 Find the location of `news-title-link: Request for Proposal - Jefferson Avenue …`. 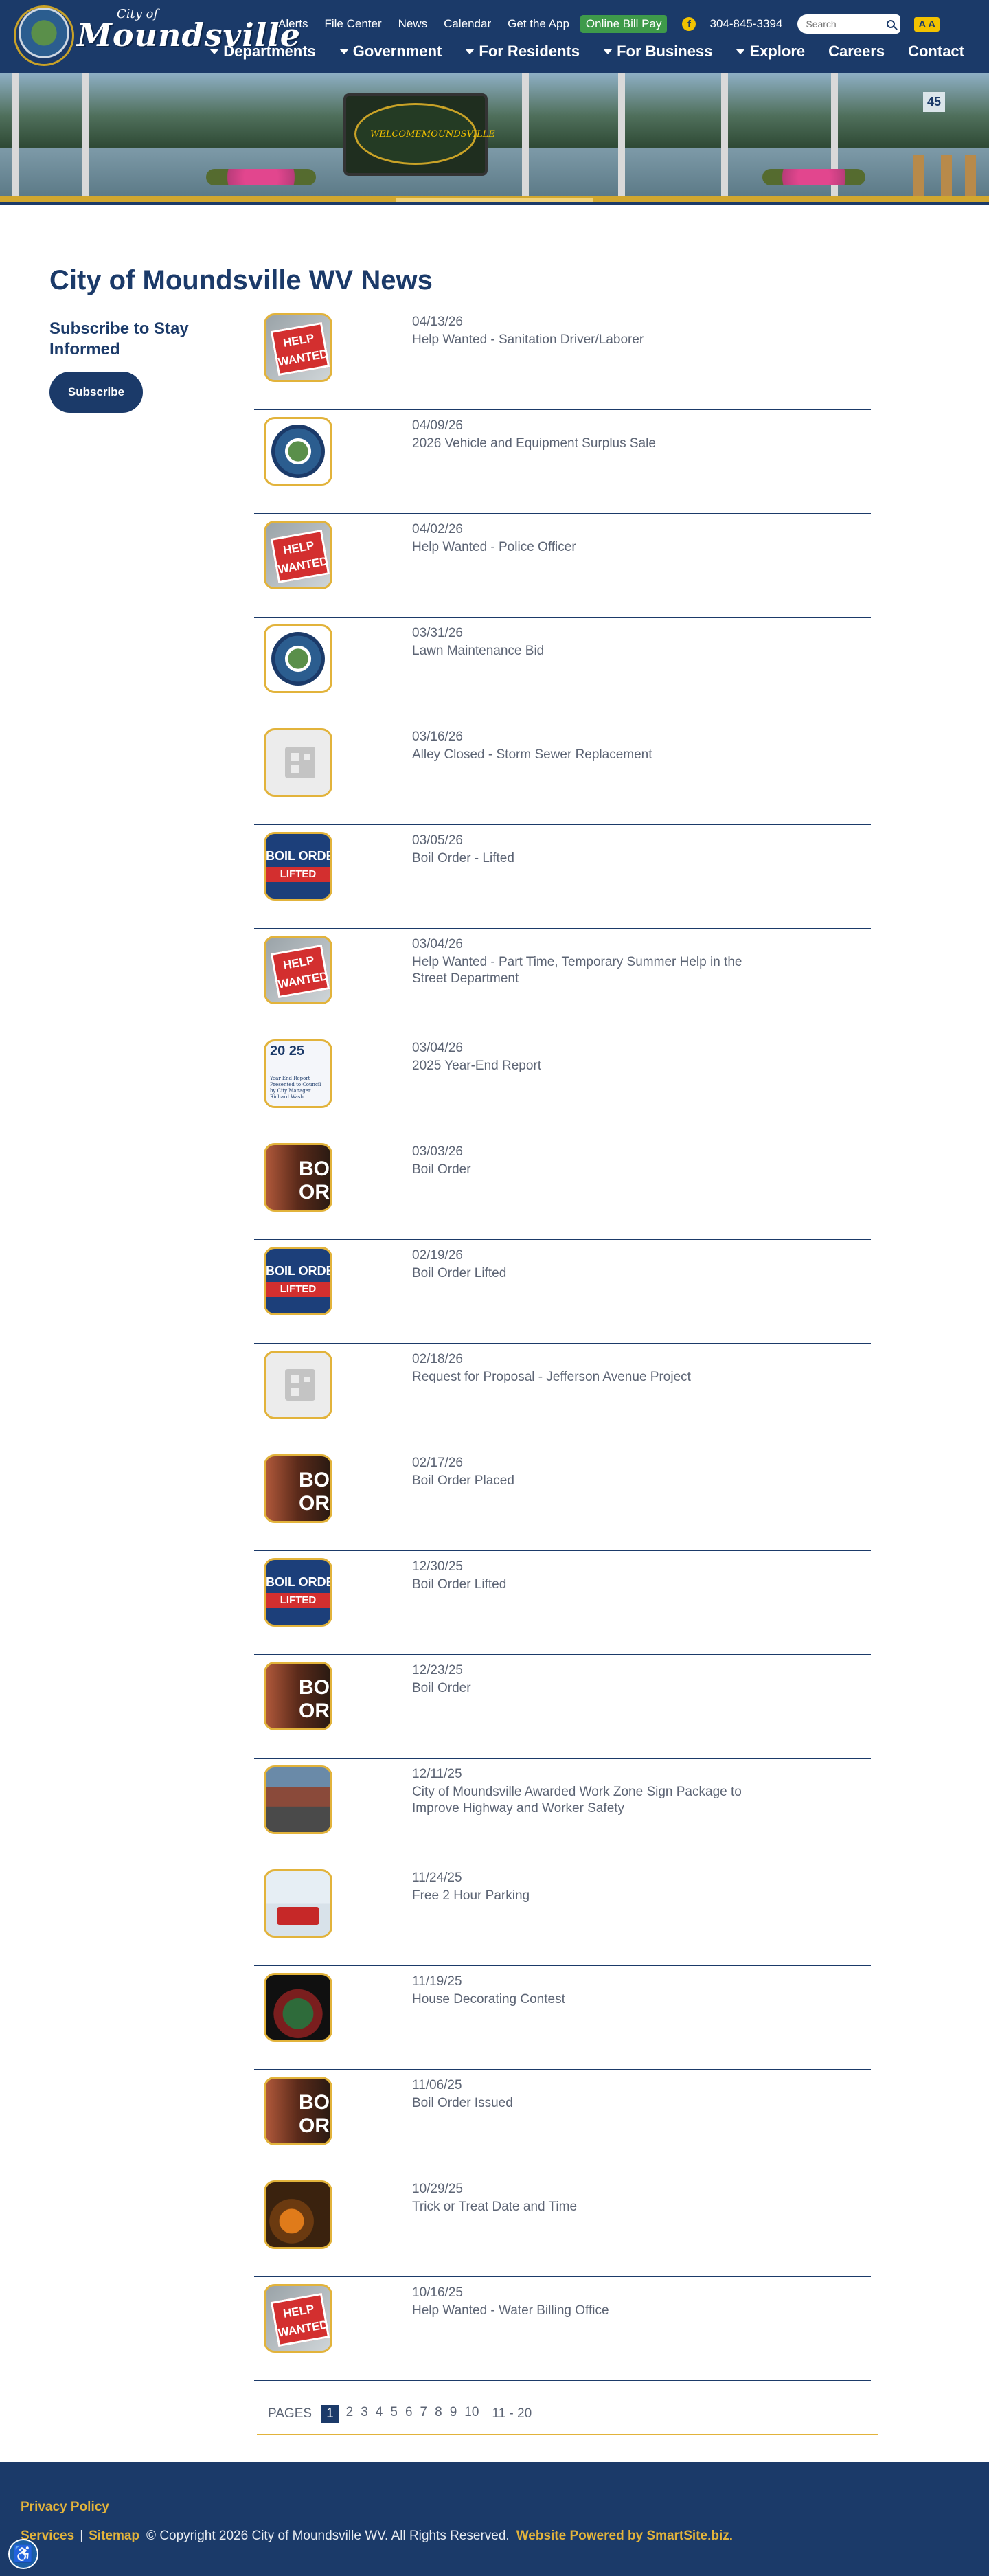

news-title-link: Request for Proposal - Jefferson Avenue … is located at coordinates (590, 1377).